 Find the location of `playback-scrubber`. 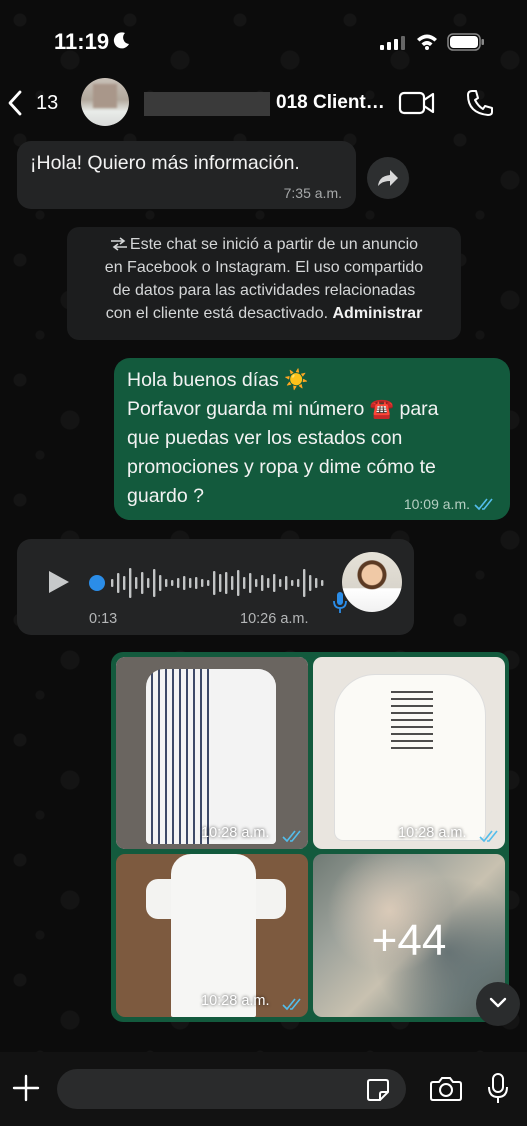

playback-scrubber is located at coordinates (97, 583).